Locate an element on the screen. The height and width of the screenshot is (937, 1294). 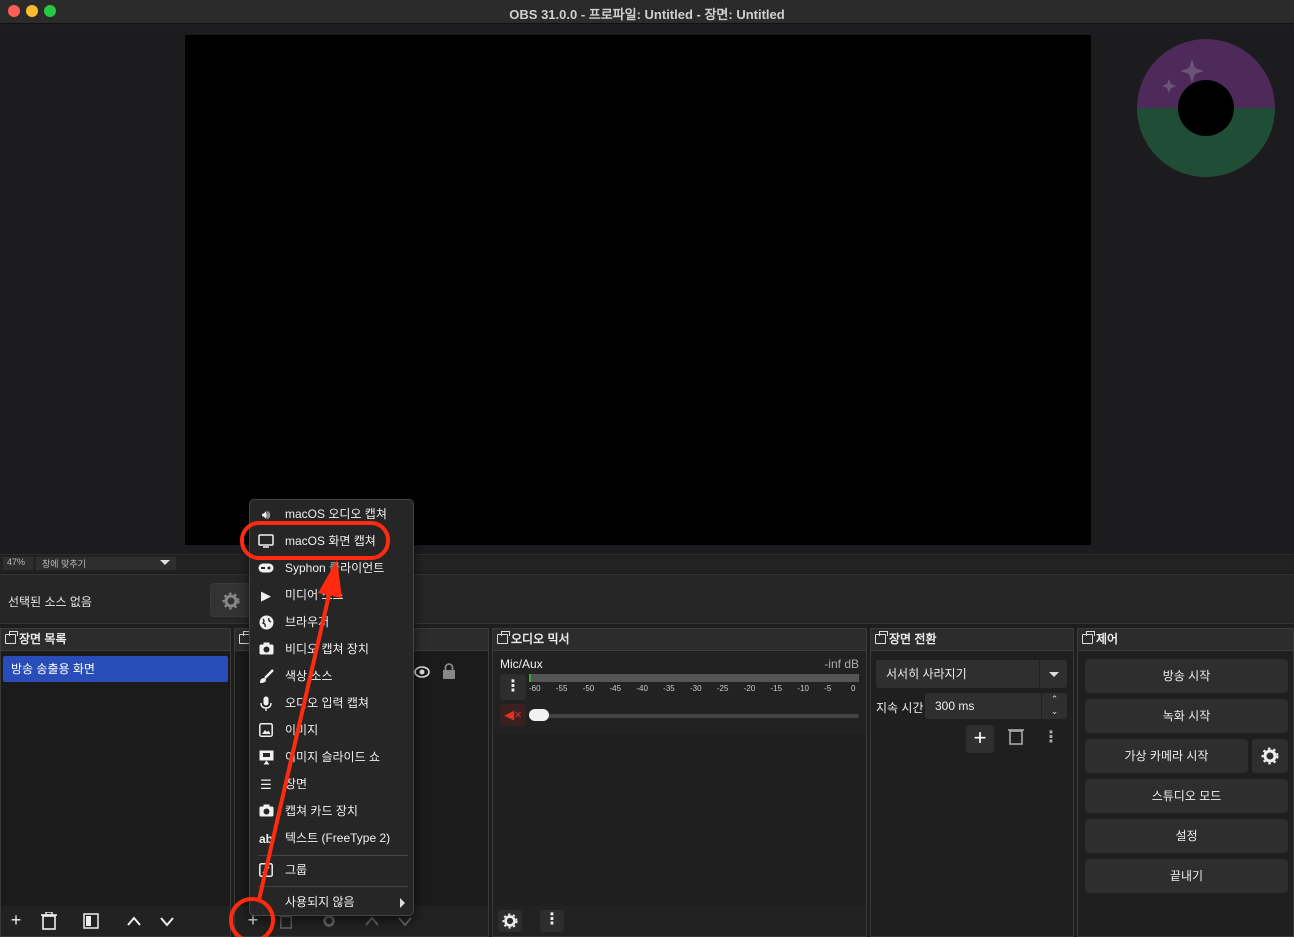
start-virtual-camera-button: 가상 카메라 시작 is located at coordinates (1166, 756).